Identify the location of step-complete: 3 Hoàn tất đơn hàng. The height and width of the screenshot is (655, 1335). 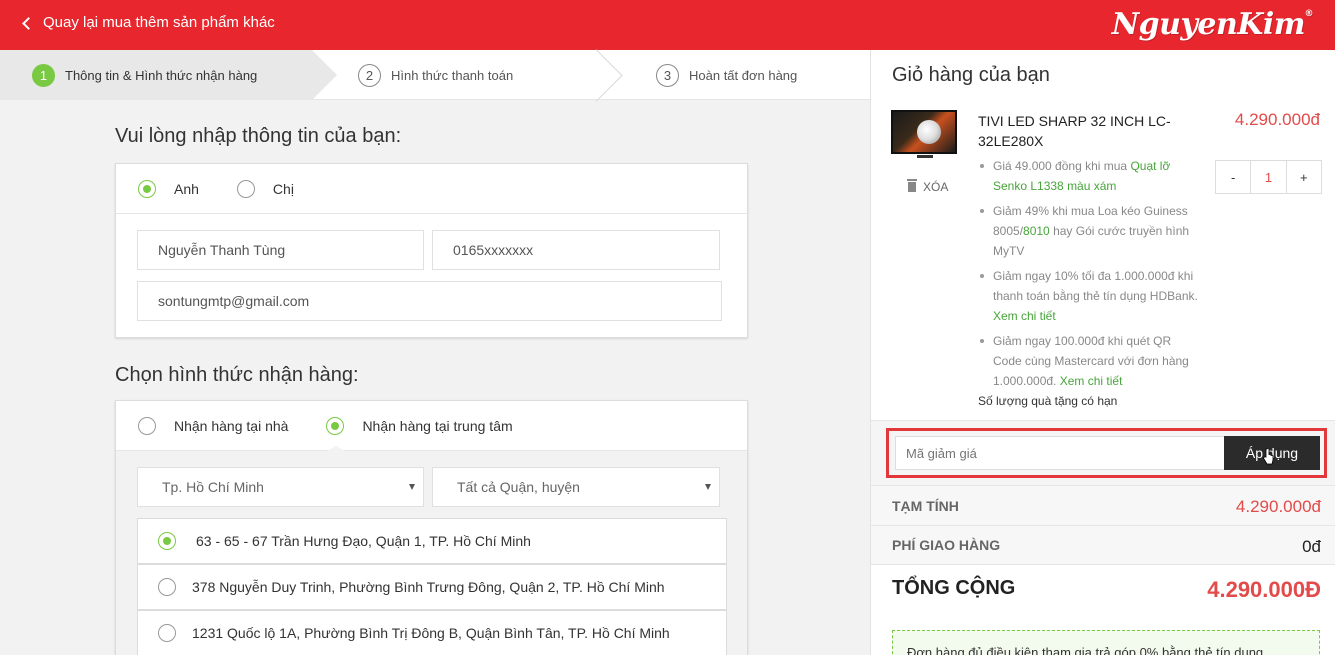
(726, 75).